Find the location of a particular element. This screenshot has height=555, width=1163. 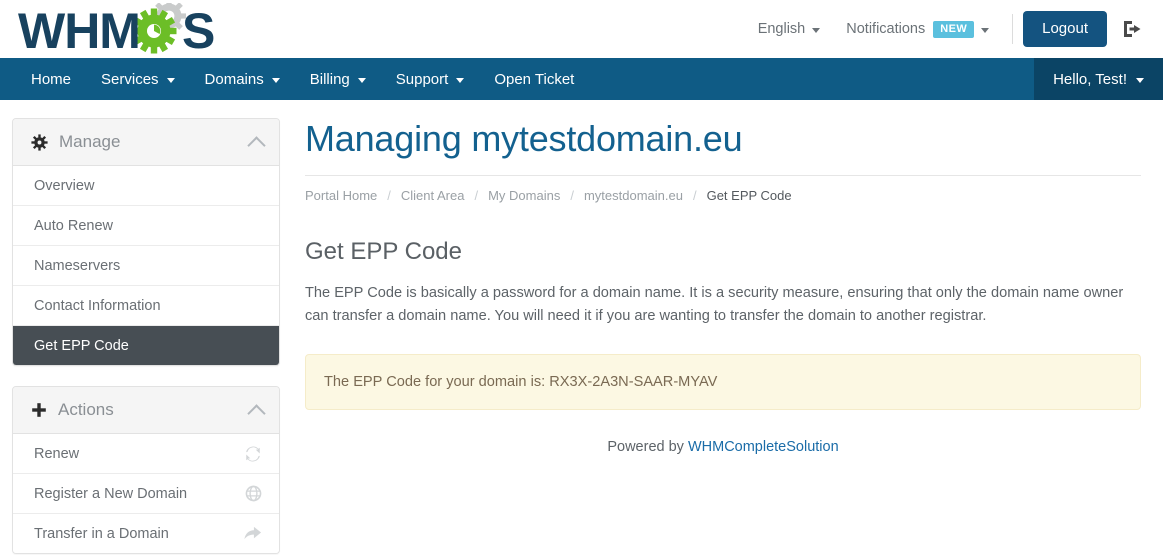

sidebar-item-nameservers: Nameservers is located at coordinates (146, 265).